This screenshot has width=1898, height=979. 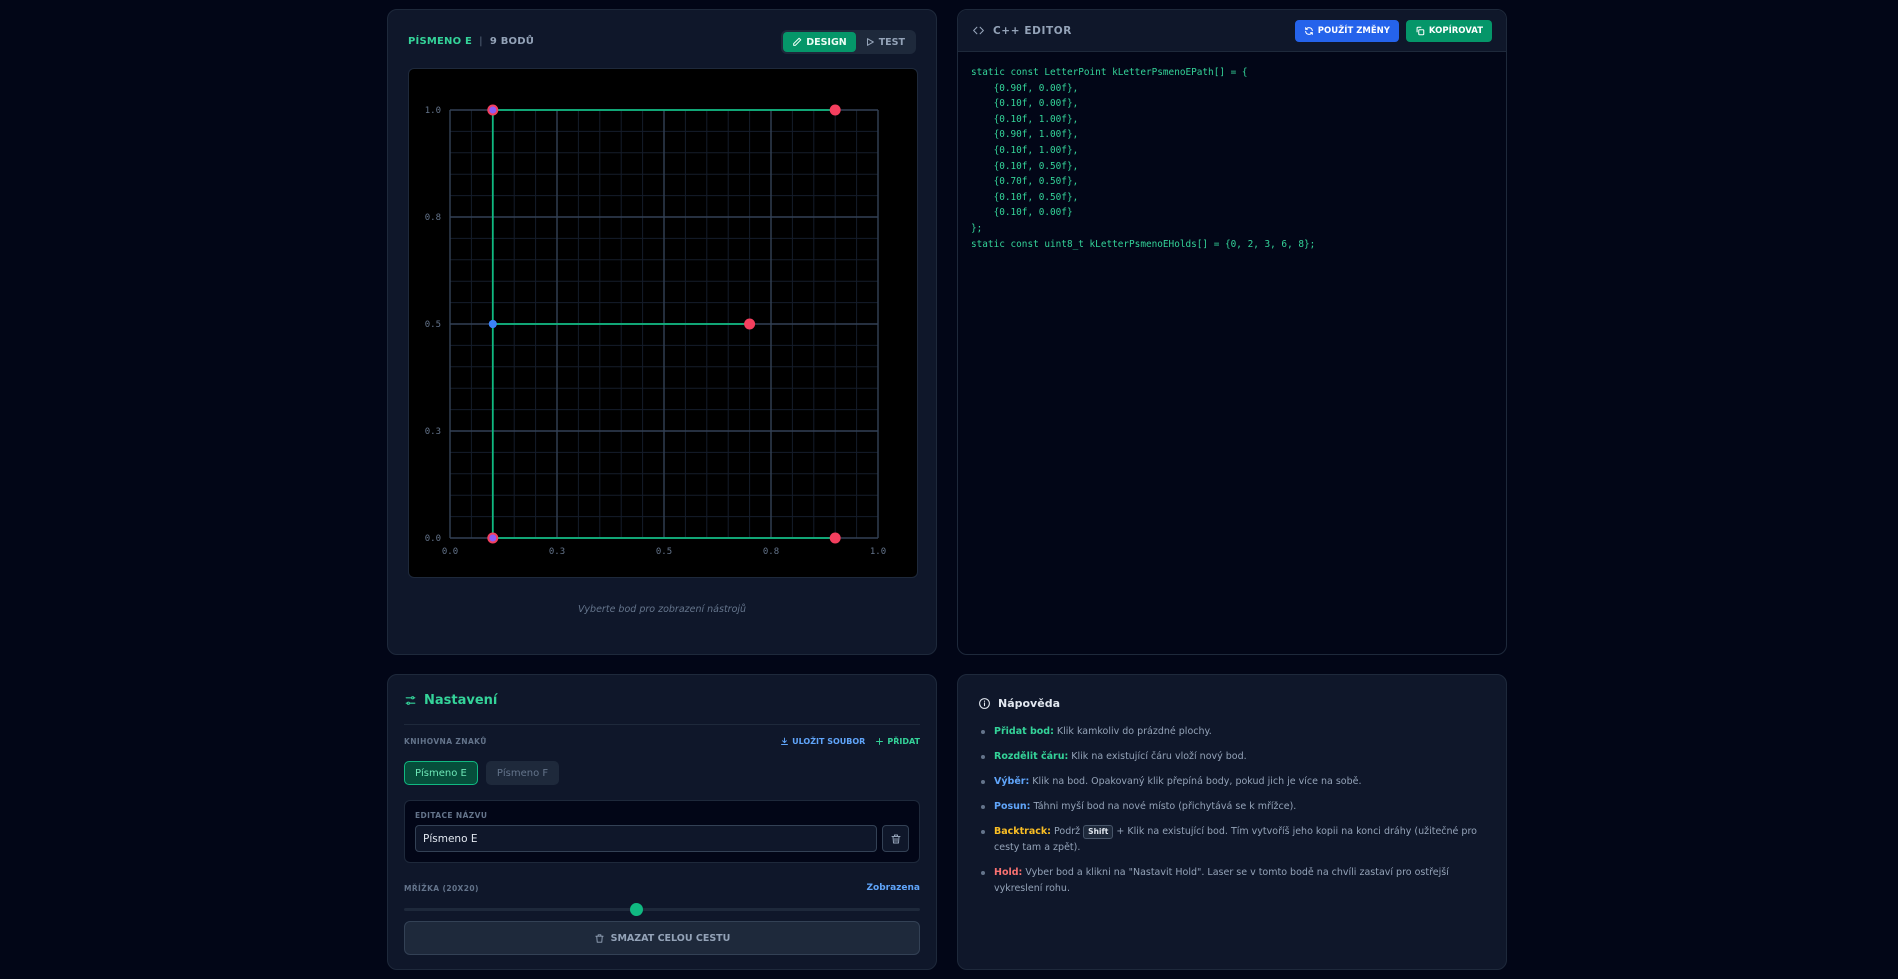 I want to click on tab-test-label: TEST, so click(x=891, y=42).